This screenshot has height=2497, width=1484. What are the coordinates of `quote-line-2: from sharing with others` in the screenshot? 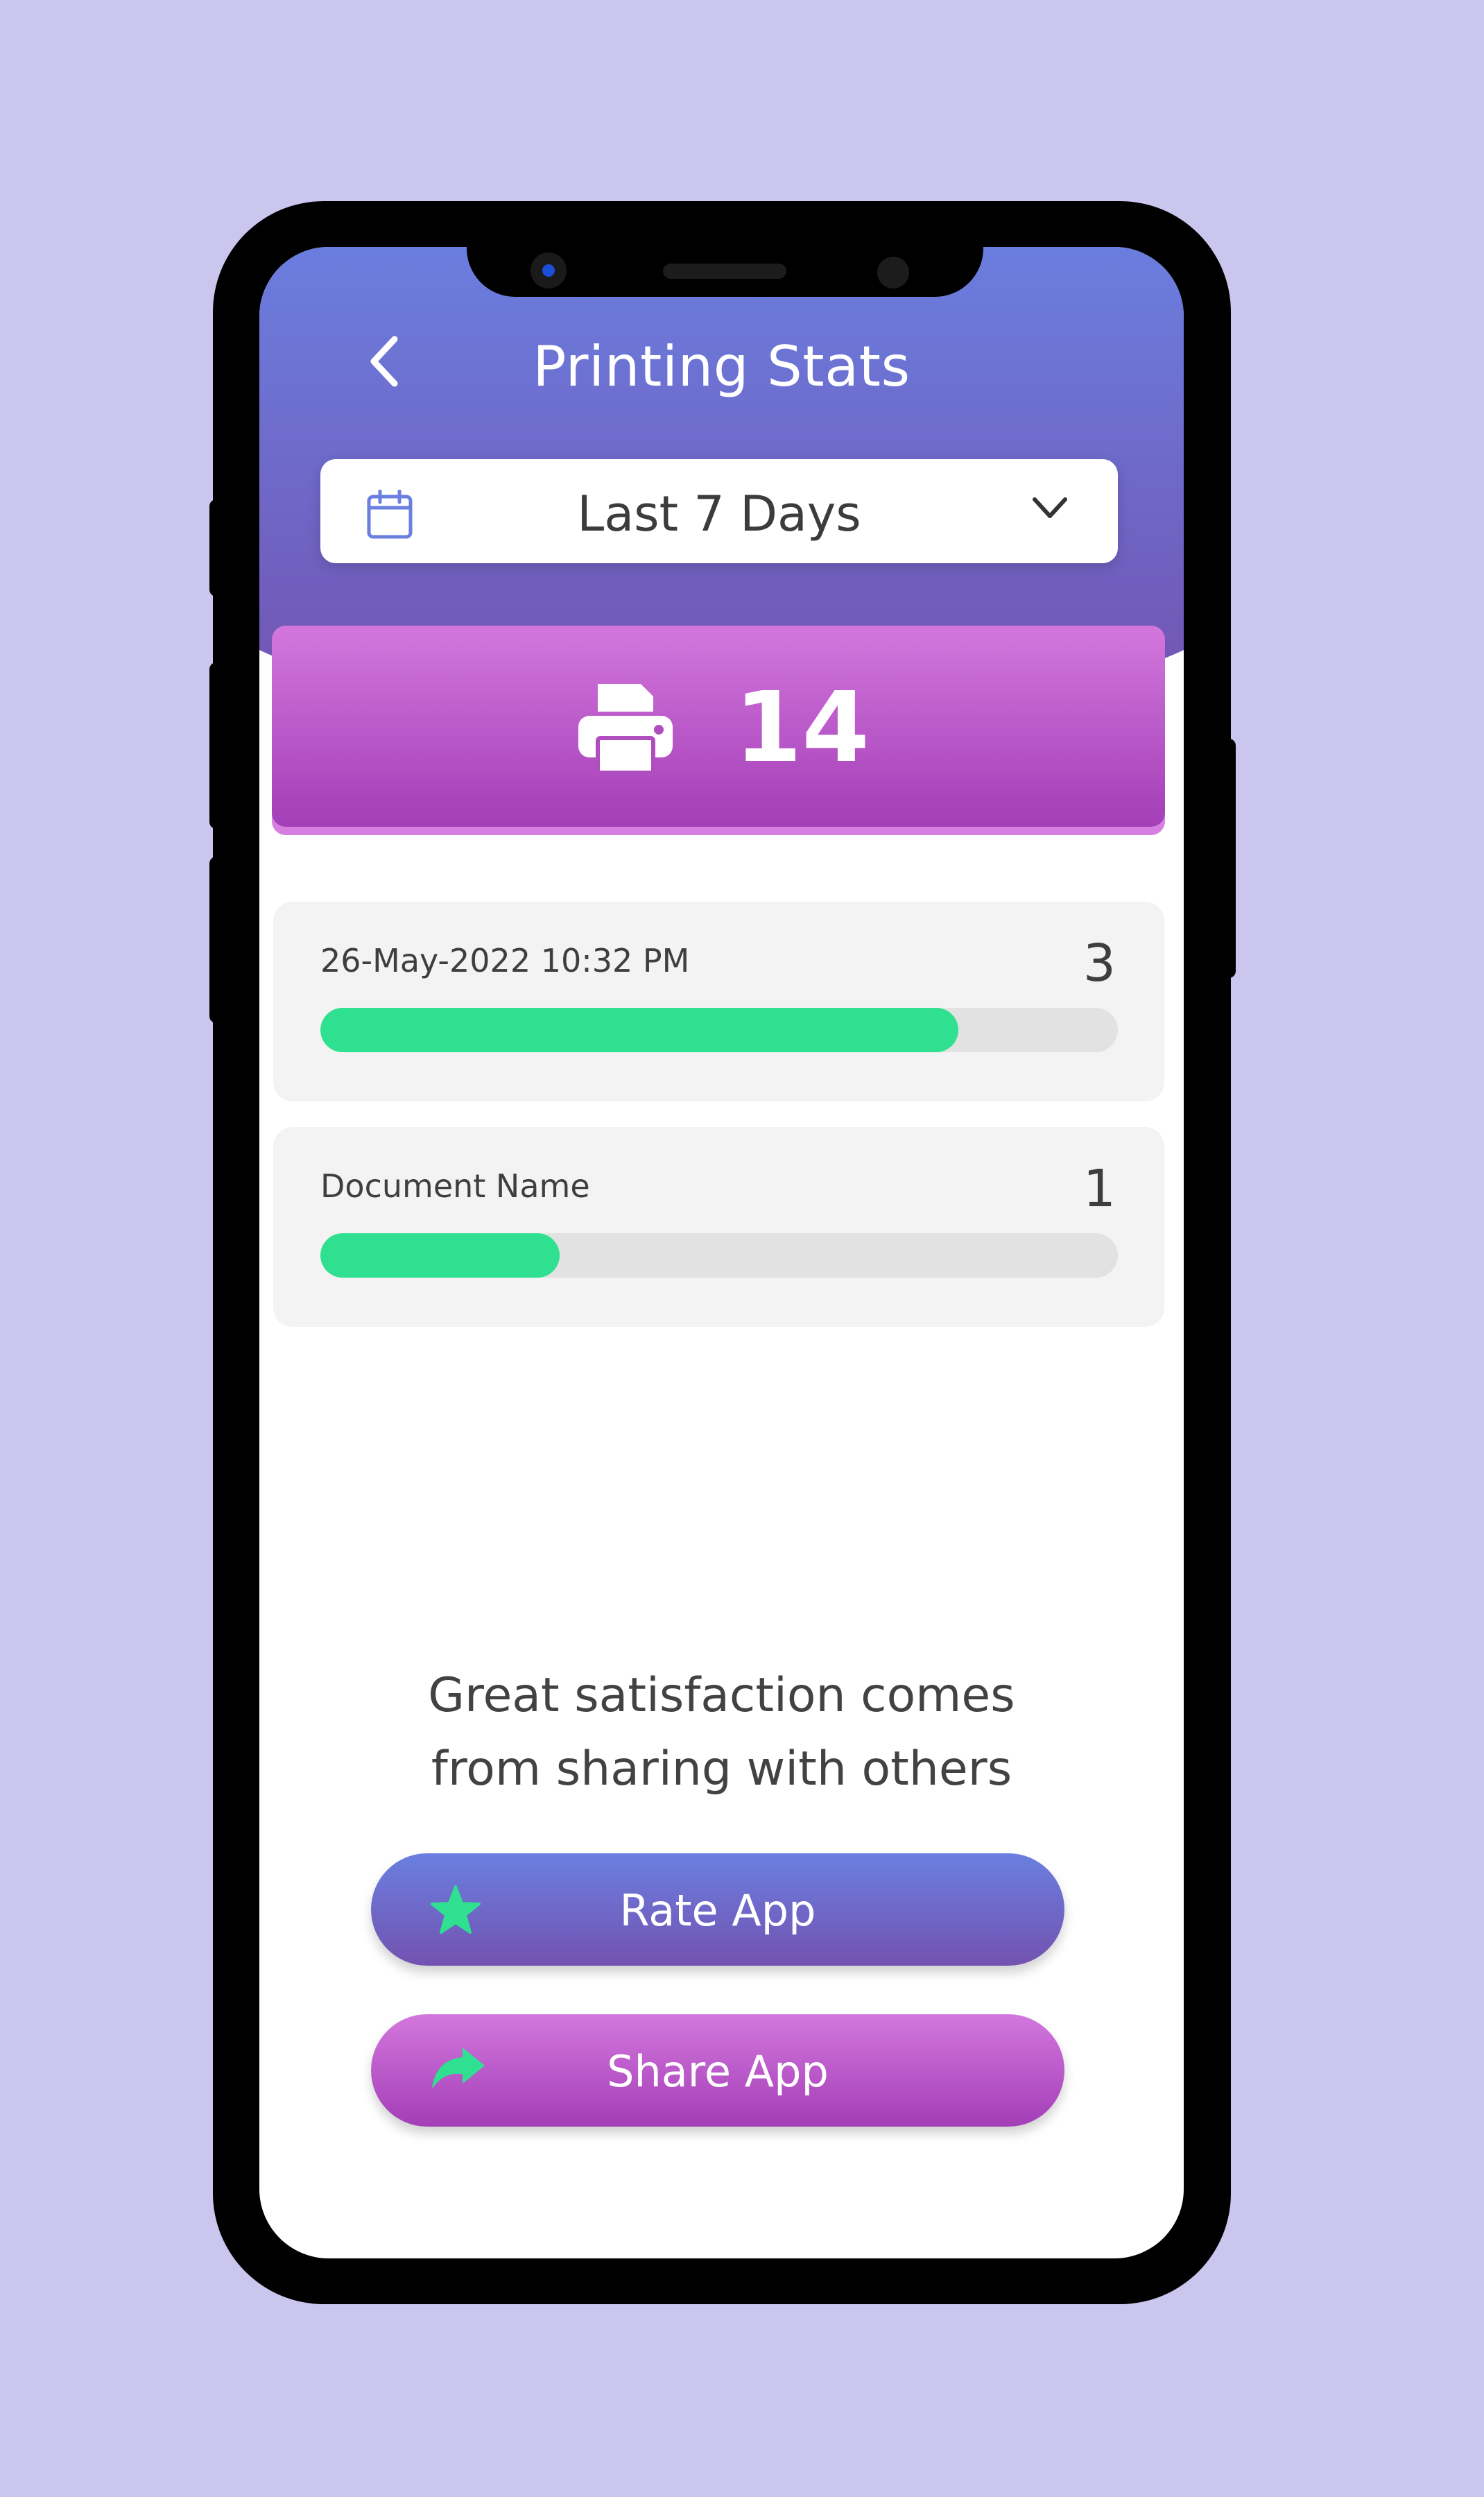 It's located at (721, 1769).